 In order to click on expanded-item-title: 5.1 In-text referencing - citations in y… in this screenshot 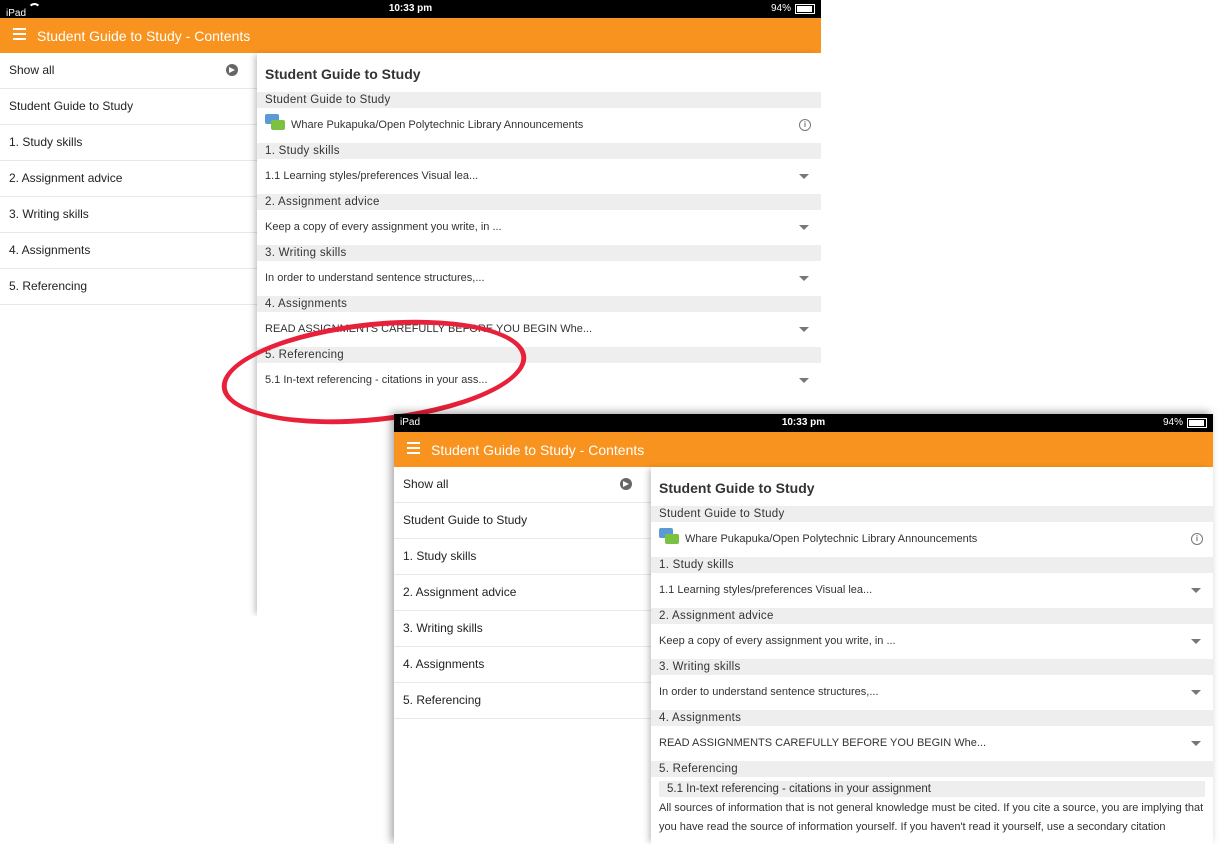, I will do `click(932, 789)`.